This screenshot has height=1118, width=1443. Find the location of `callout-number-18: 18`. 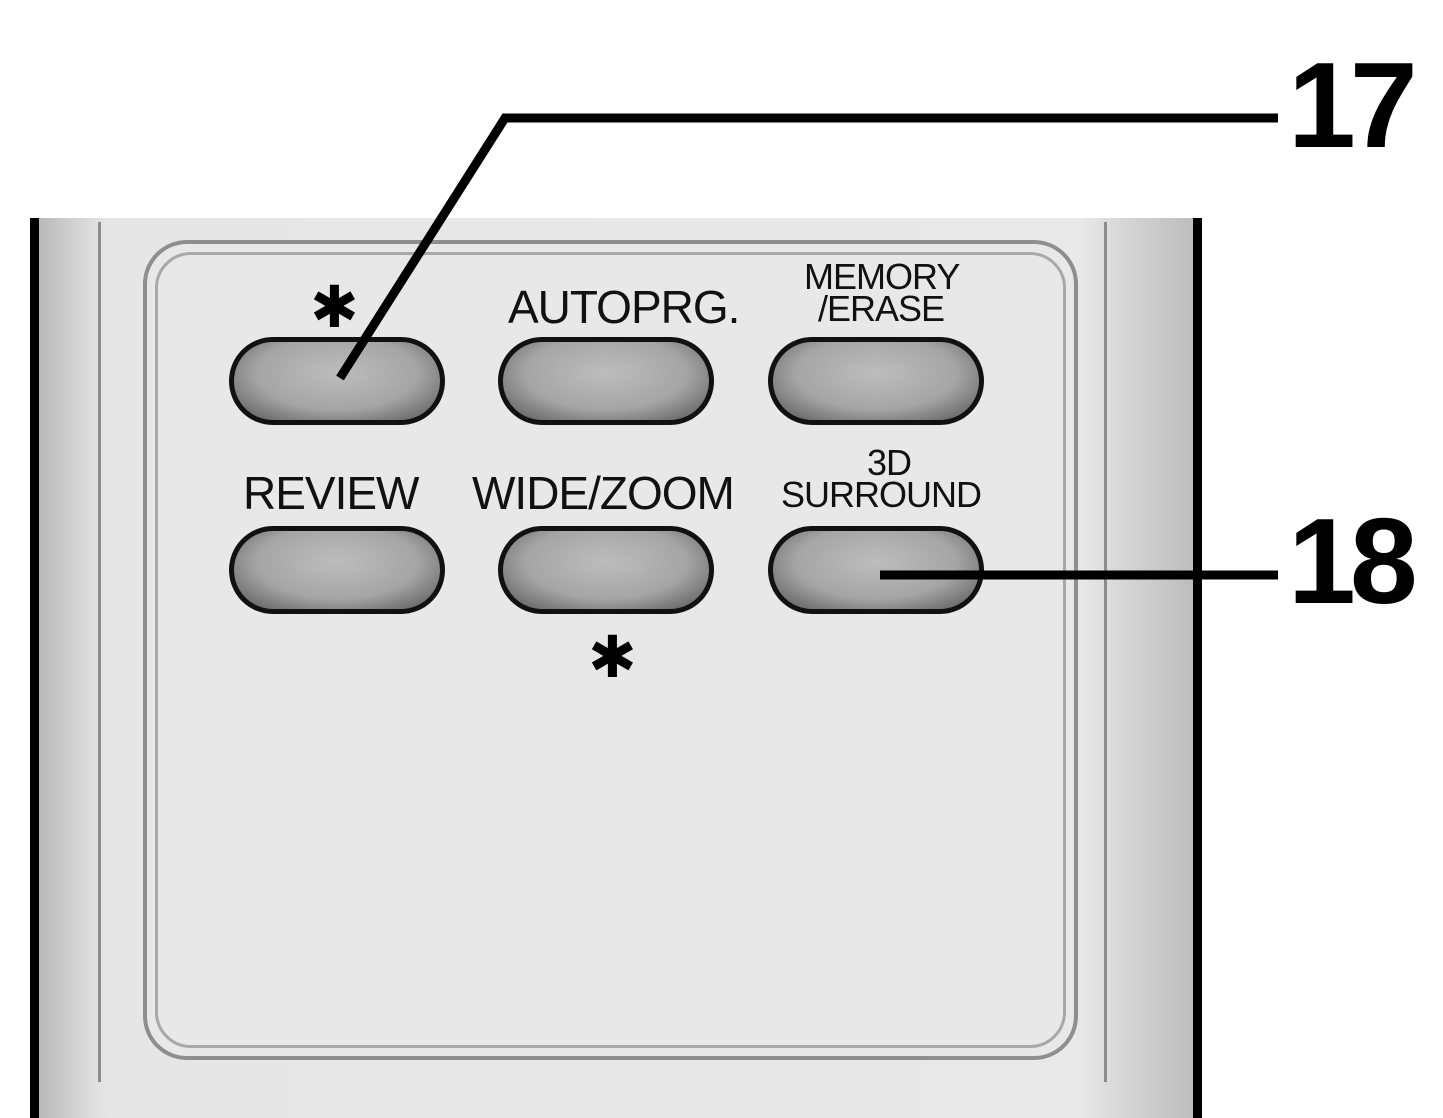

callout-number-18: 18 is located at coordinates (1353, 561).